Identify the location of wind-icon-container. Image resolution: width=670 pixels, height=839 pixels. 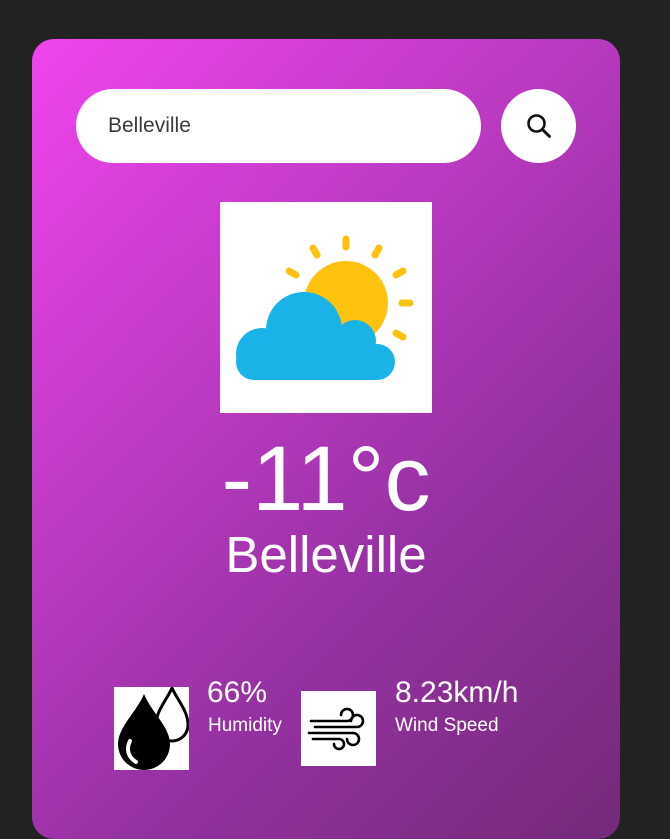
(338, 728).